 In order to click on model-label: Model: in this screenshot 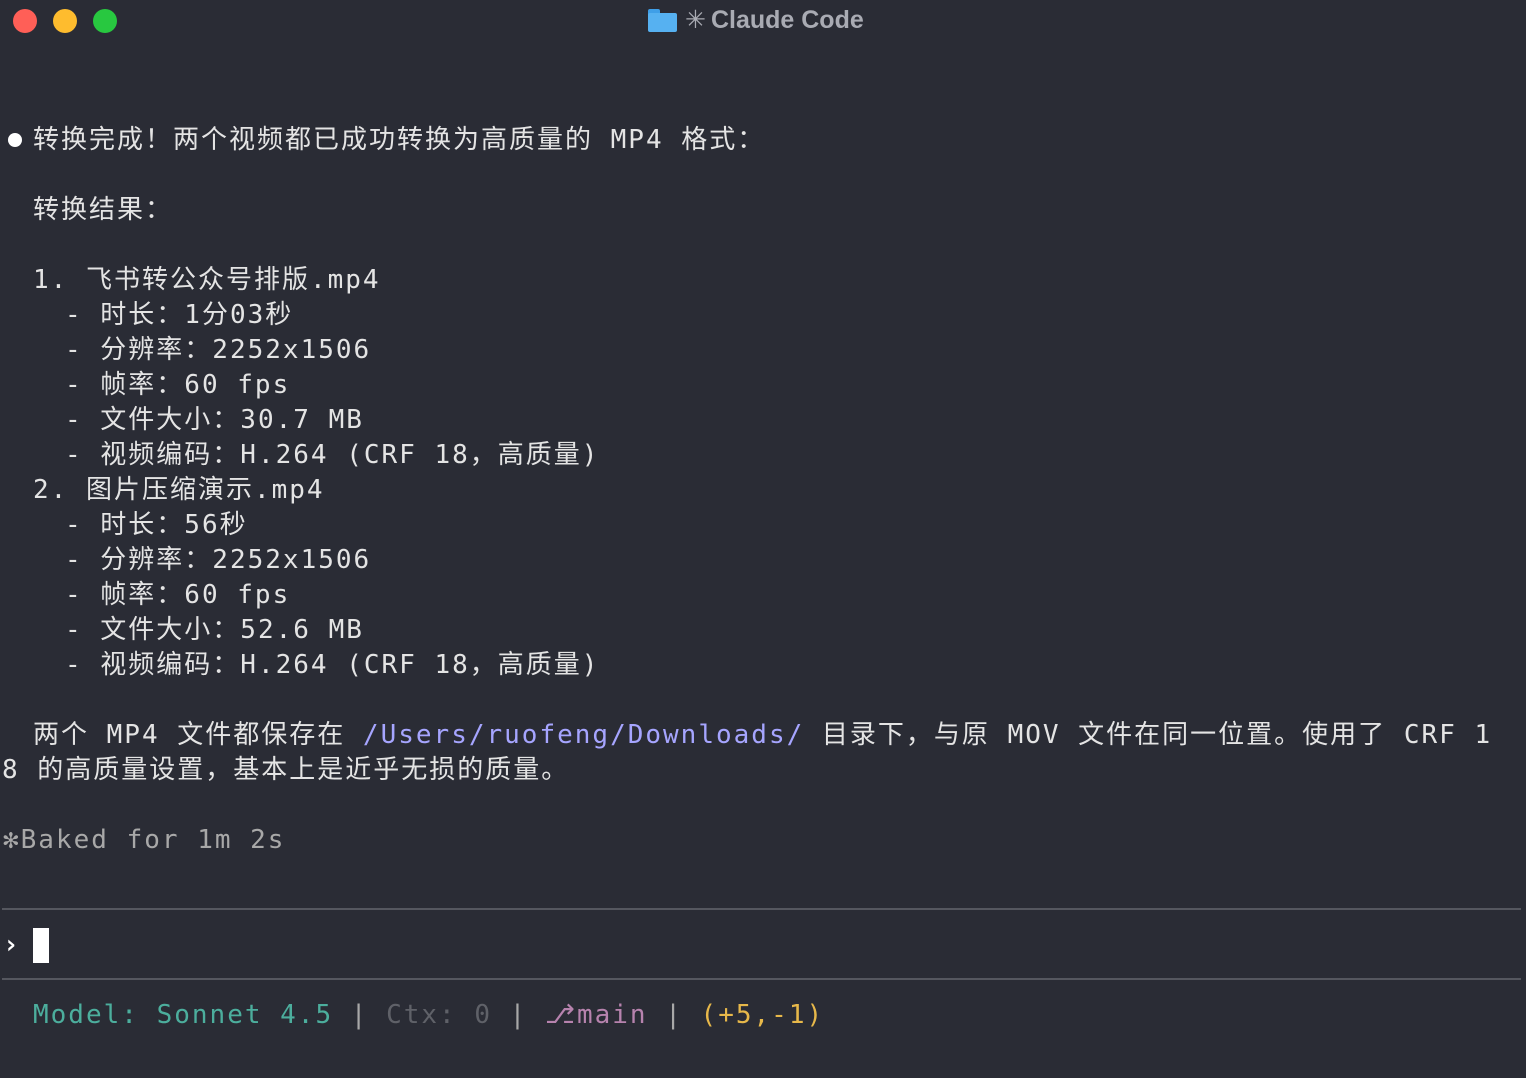, I will do `click(95, 1015)`.